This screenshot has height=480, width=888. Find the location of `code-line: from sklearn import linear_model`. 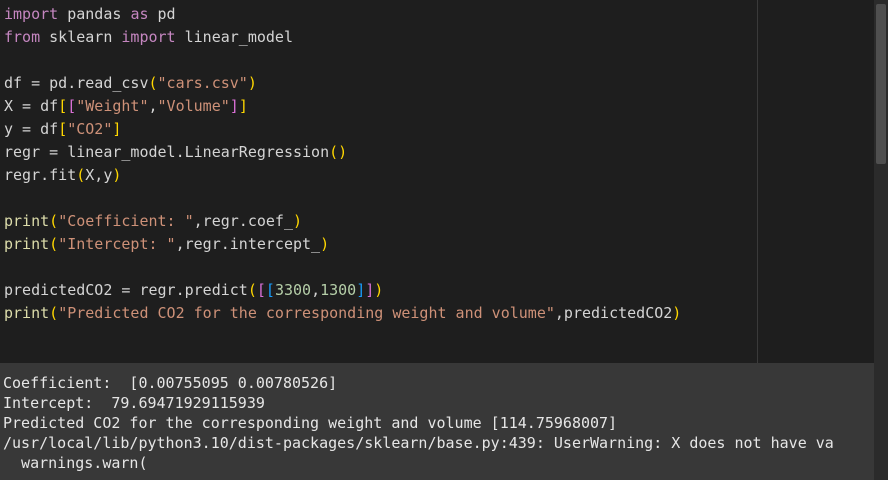

code-line: from sklearn import linear_model is located at coordinates (342, 37).